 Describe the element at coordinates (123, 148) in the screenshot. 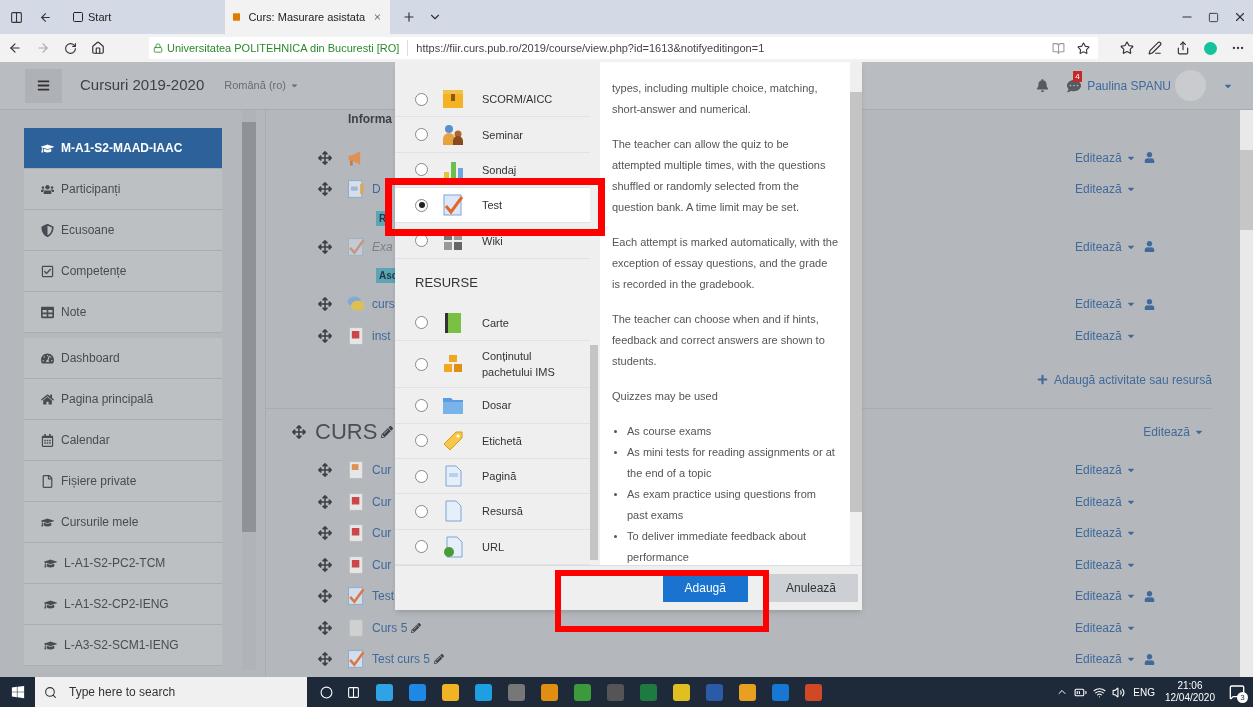

I see `sidebar-item: M-A1-S2-MAAD-IAAC` at that location.